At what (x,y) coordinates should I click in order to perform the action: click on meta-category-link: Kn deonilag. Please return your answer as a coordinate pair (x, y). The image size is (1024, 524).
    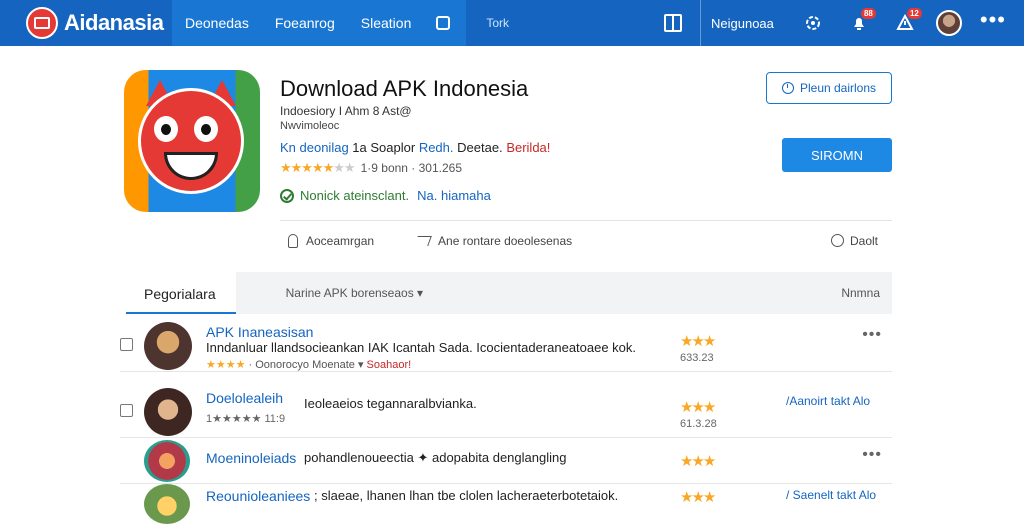
    Looking at the image, I should click on (314, 147).